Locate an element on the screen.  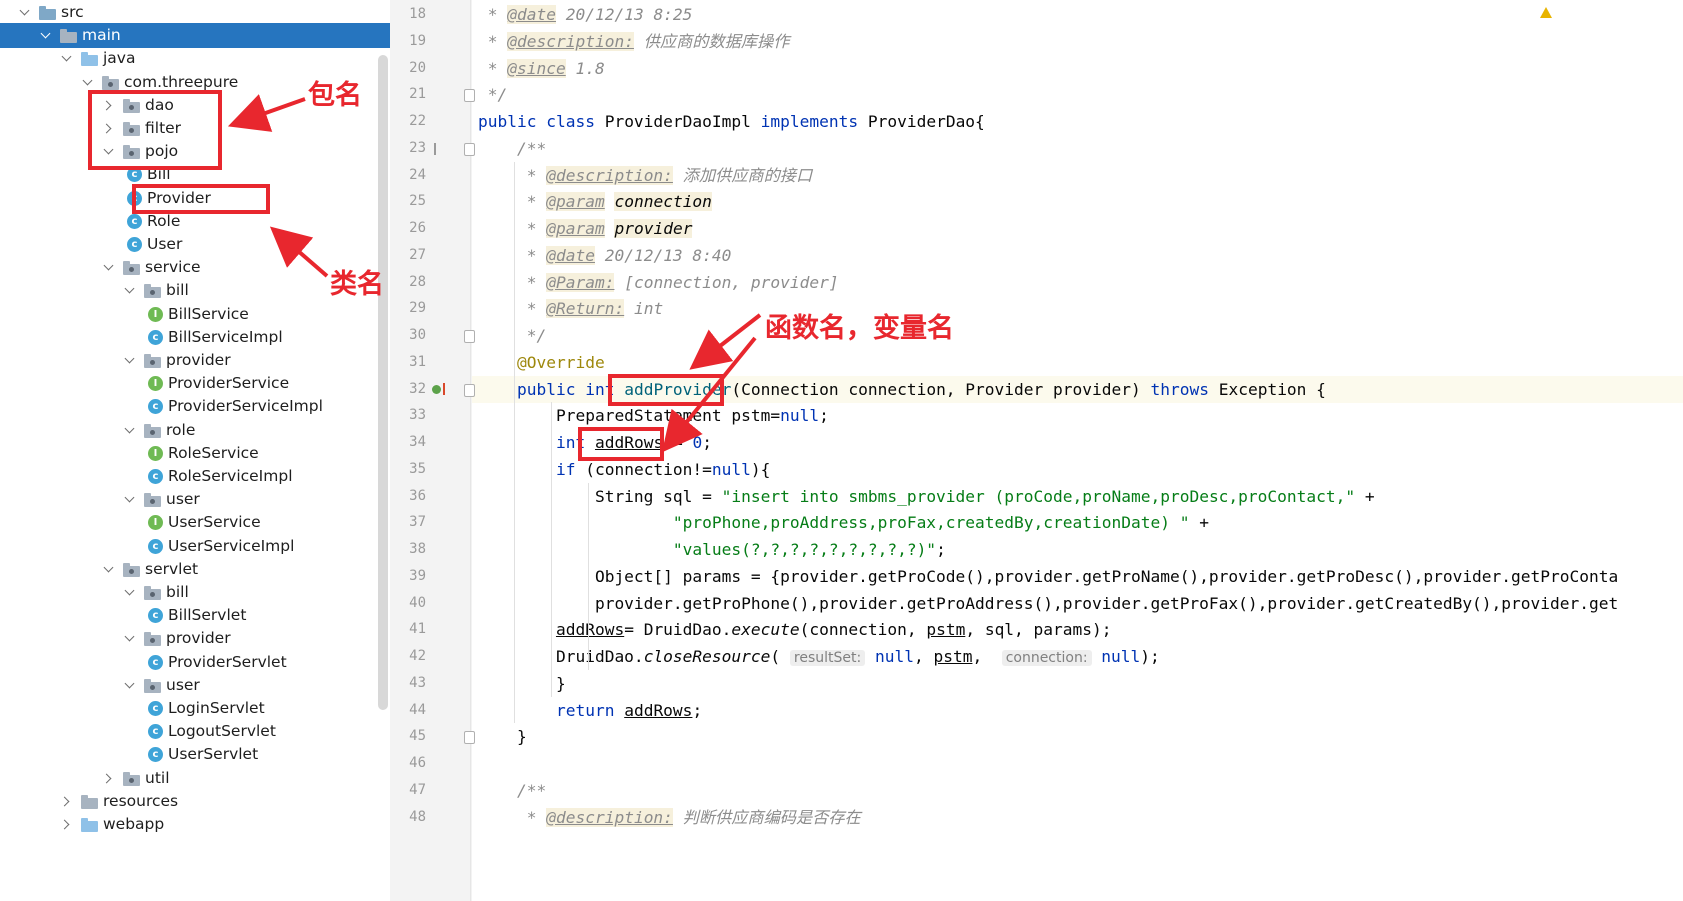
code-line: * @Param: [connection, provider] is located at coordinates (658, 282).